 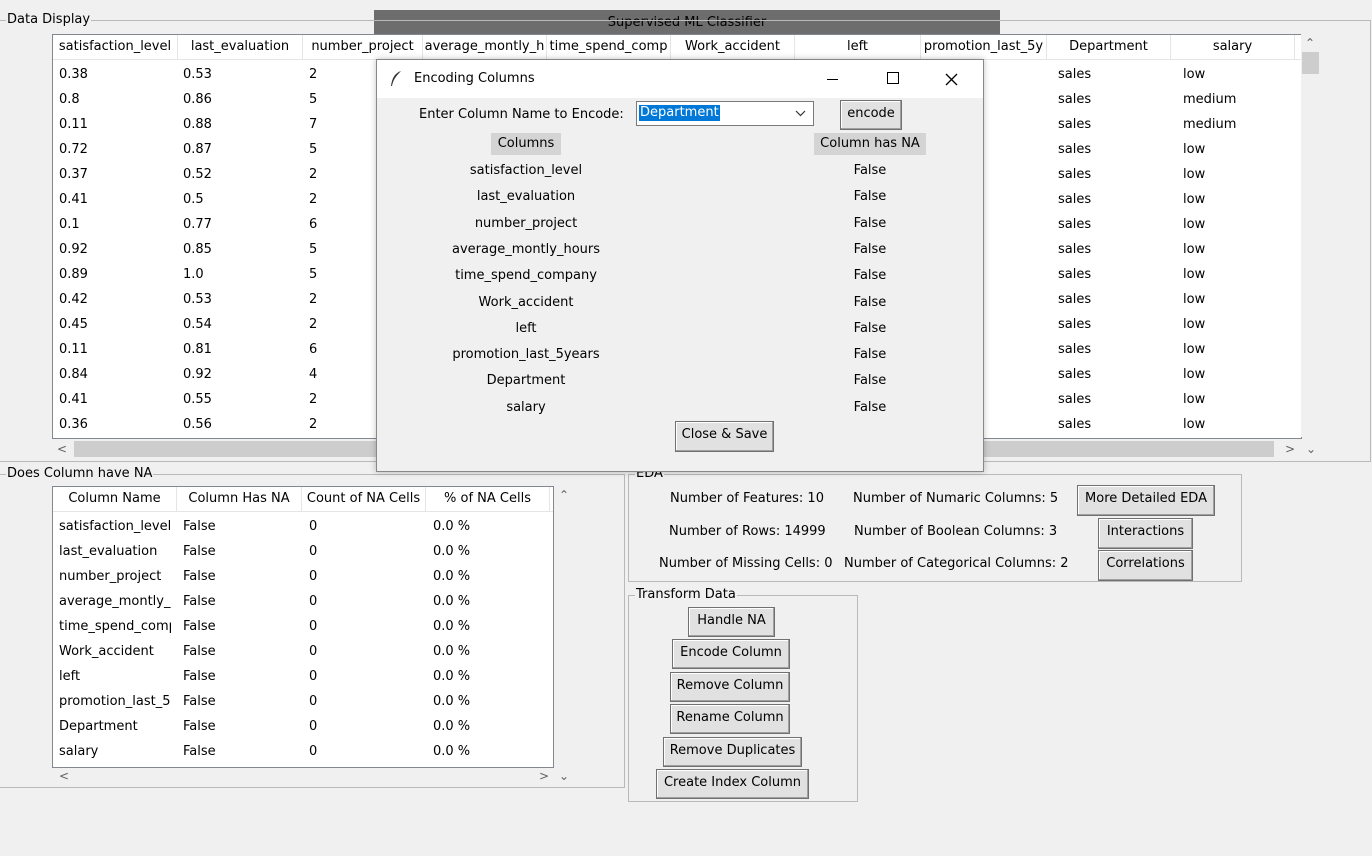 What do you see at coordinates (240, 47) in the screenshot?
I see `data-table-column-header: last_evaluation` at bounding box center [240, 47].